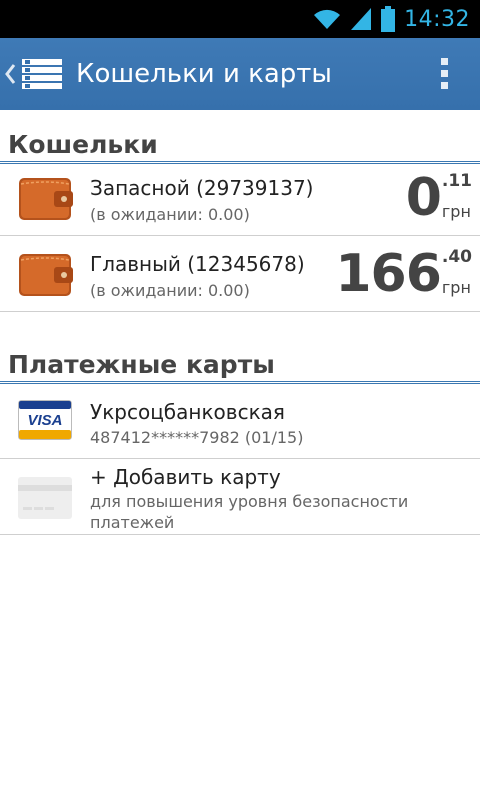 The image size is (480, 800). I want to click on cards-section-header: Платежные карты, so click(240, 360).